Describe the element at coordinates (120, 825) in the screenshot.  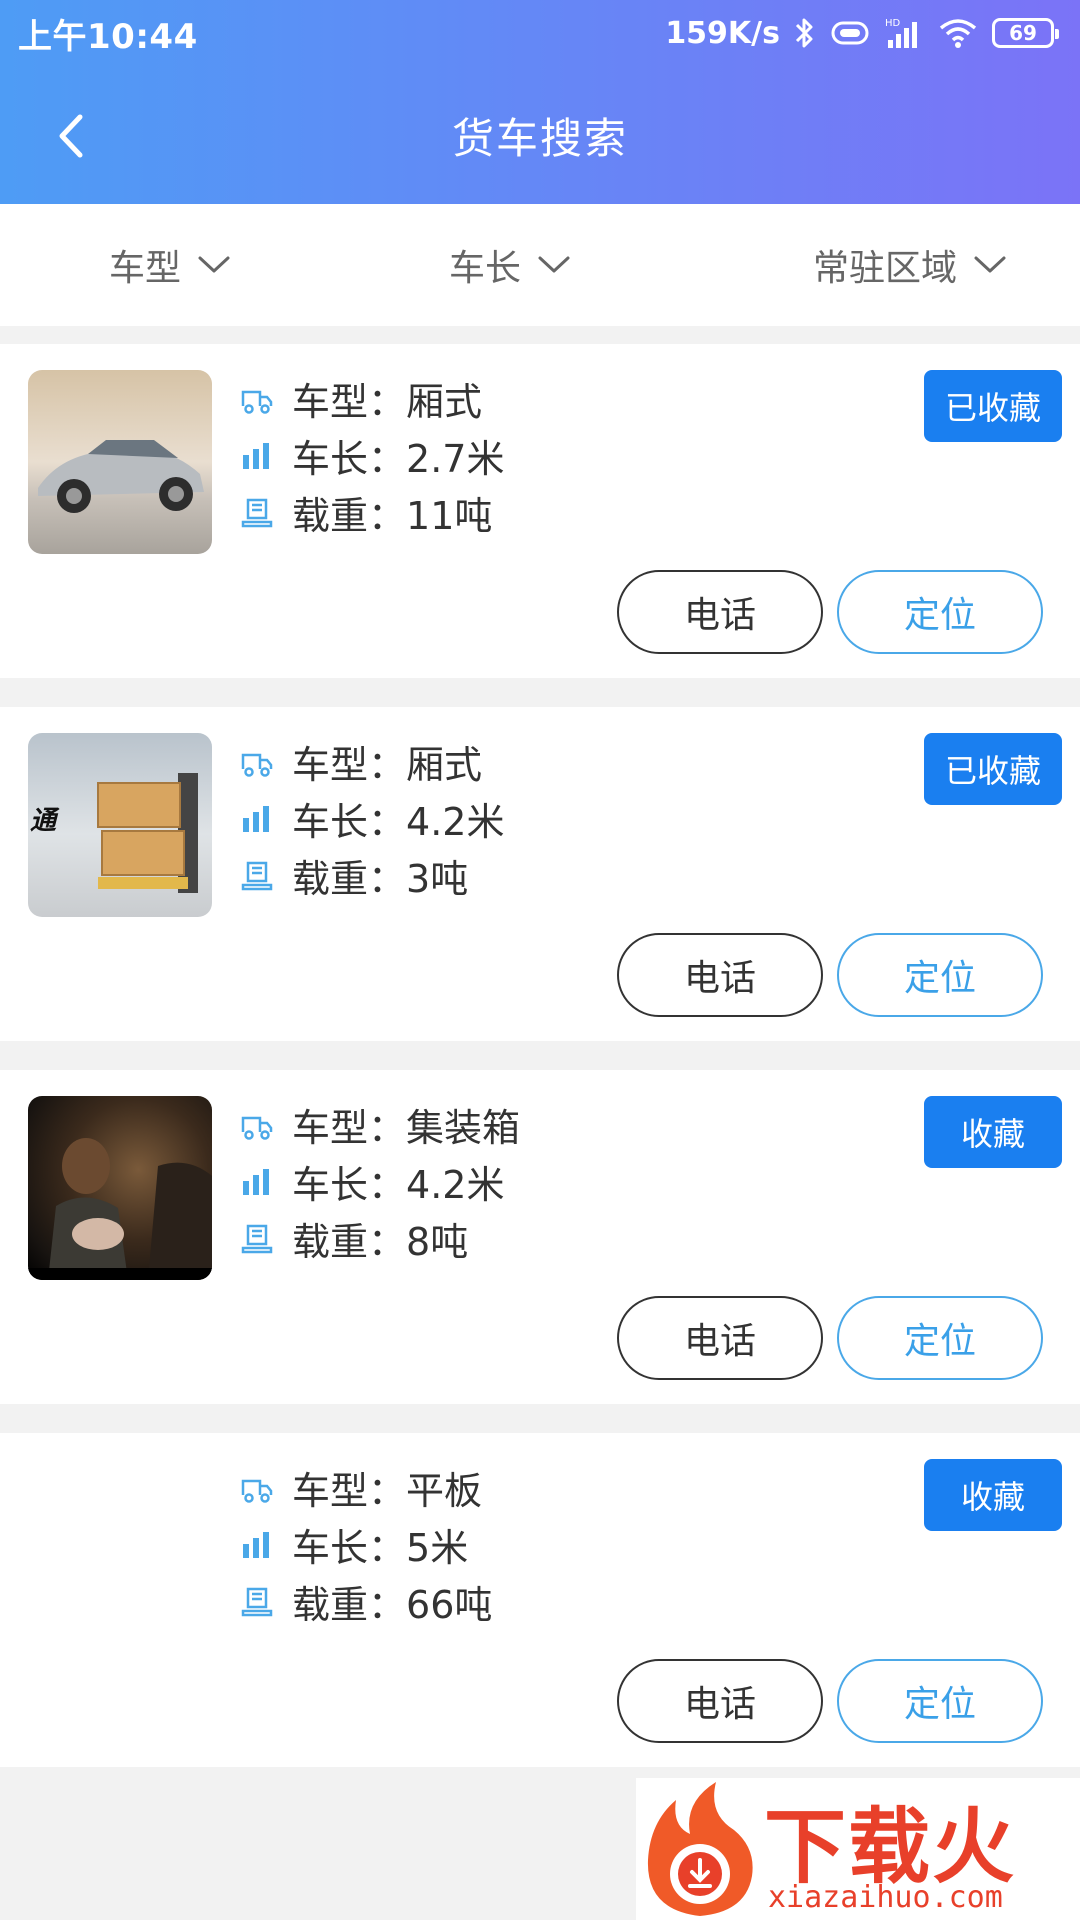
I see `truck-photo: 通` at that location.